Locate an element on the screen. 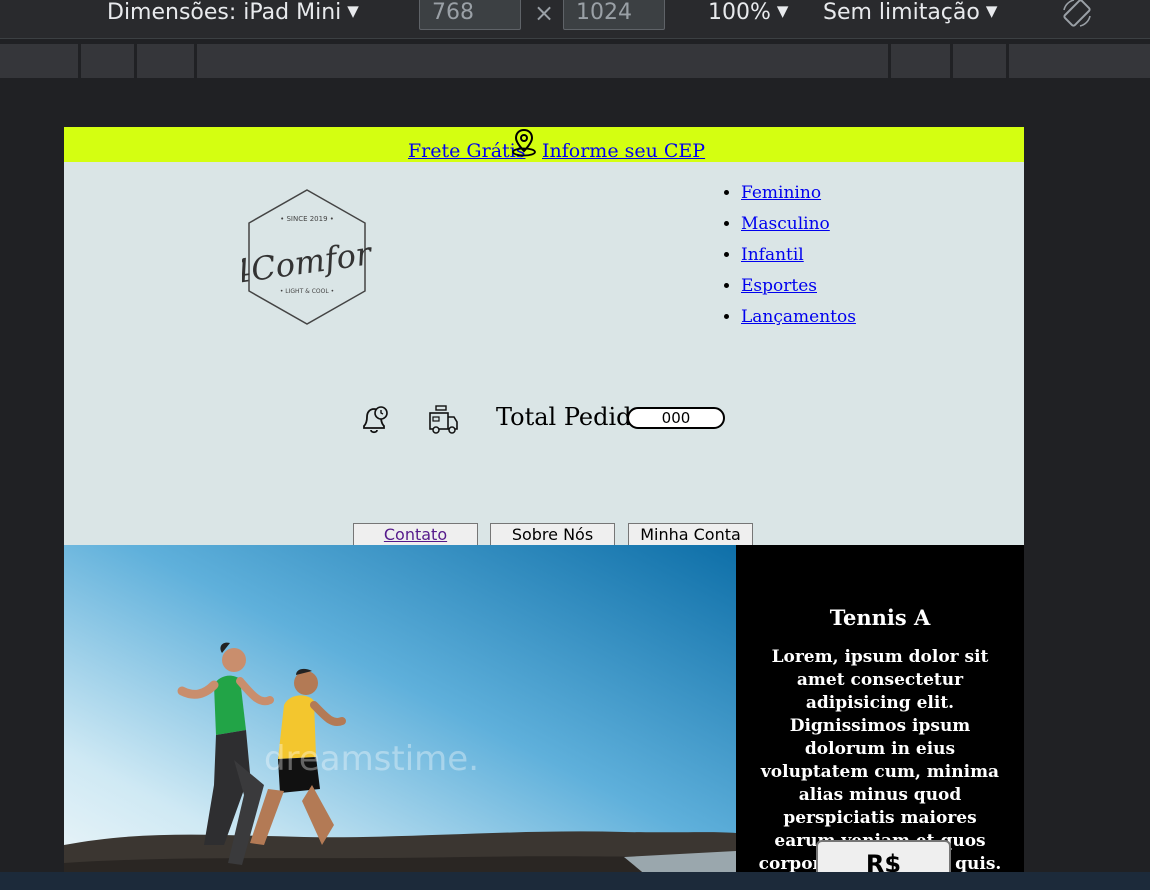 This screenshot has height=890, width=1150. logo-brand-text: 4Comfort is located at coordinates (307, 262).